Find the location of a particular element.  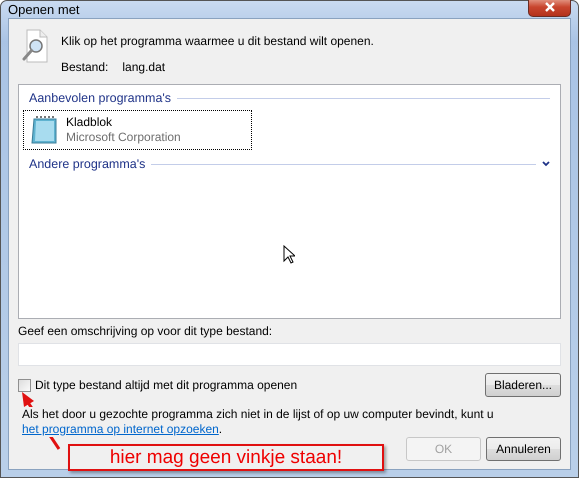

close-button is located at coordinates (549, 8).